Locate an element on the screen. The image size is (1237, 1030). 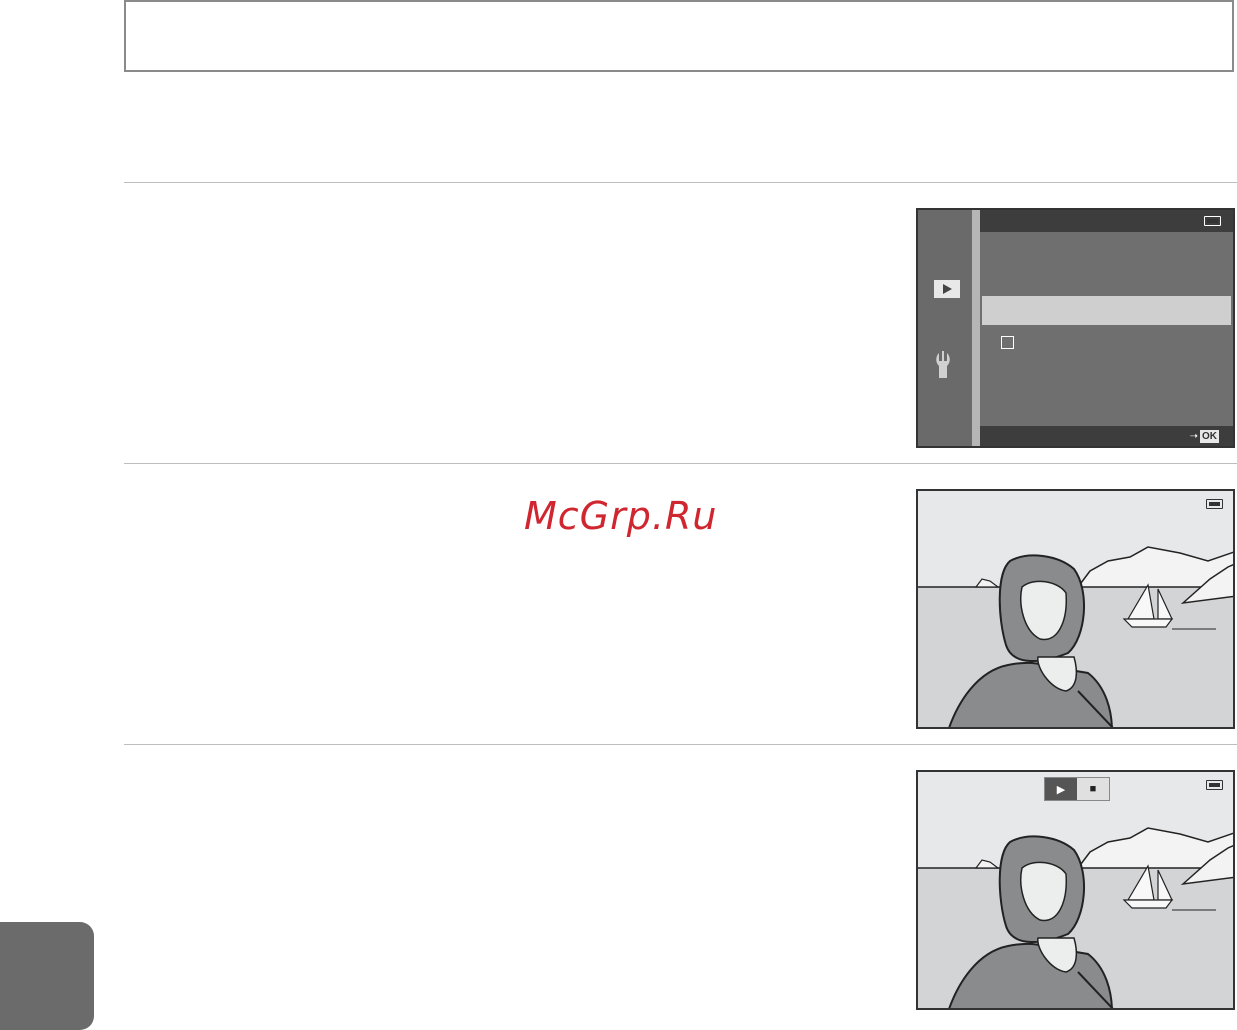
play-icon is located at coordinates (947, 289).